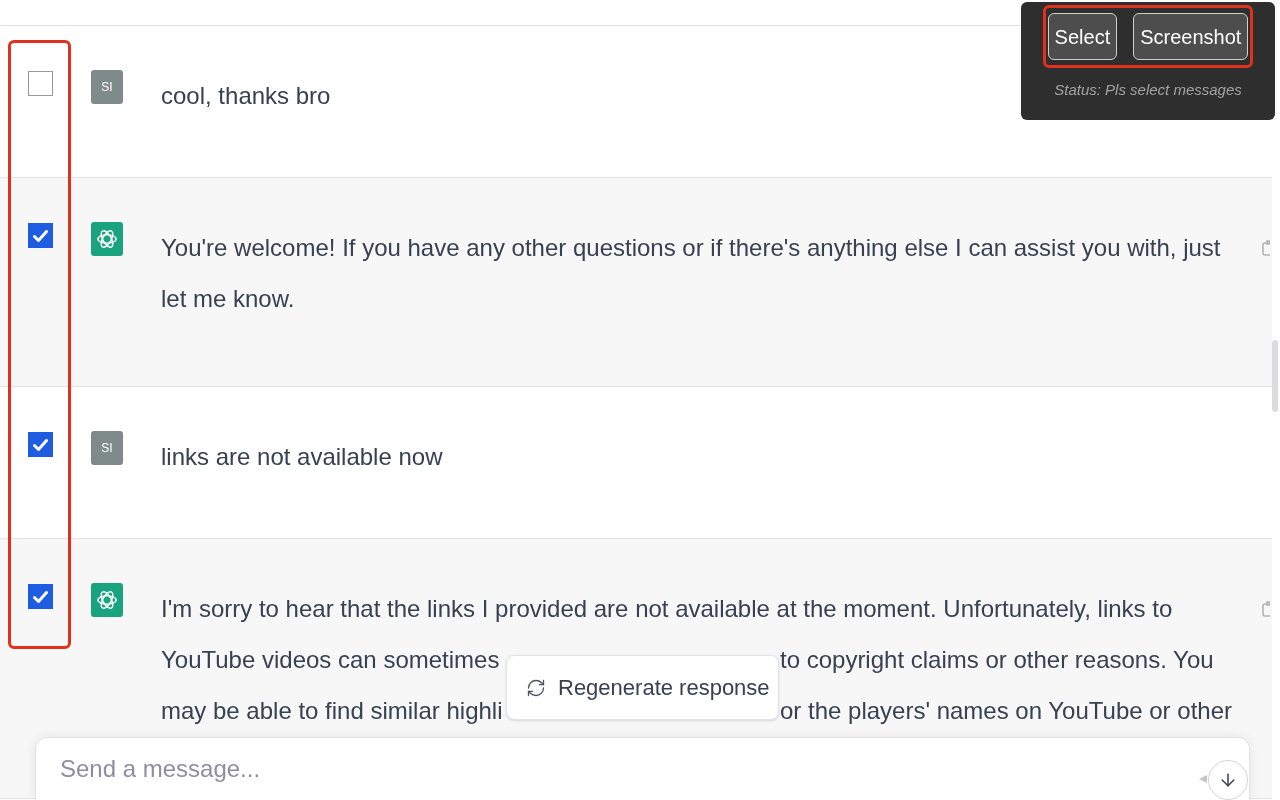  Describe the element at coordinates (1082, 36) in the screenshot. I see `select-button: Select` at that location.